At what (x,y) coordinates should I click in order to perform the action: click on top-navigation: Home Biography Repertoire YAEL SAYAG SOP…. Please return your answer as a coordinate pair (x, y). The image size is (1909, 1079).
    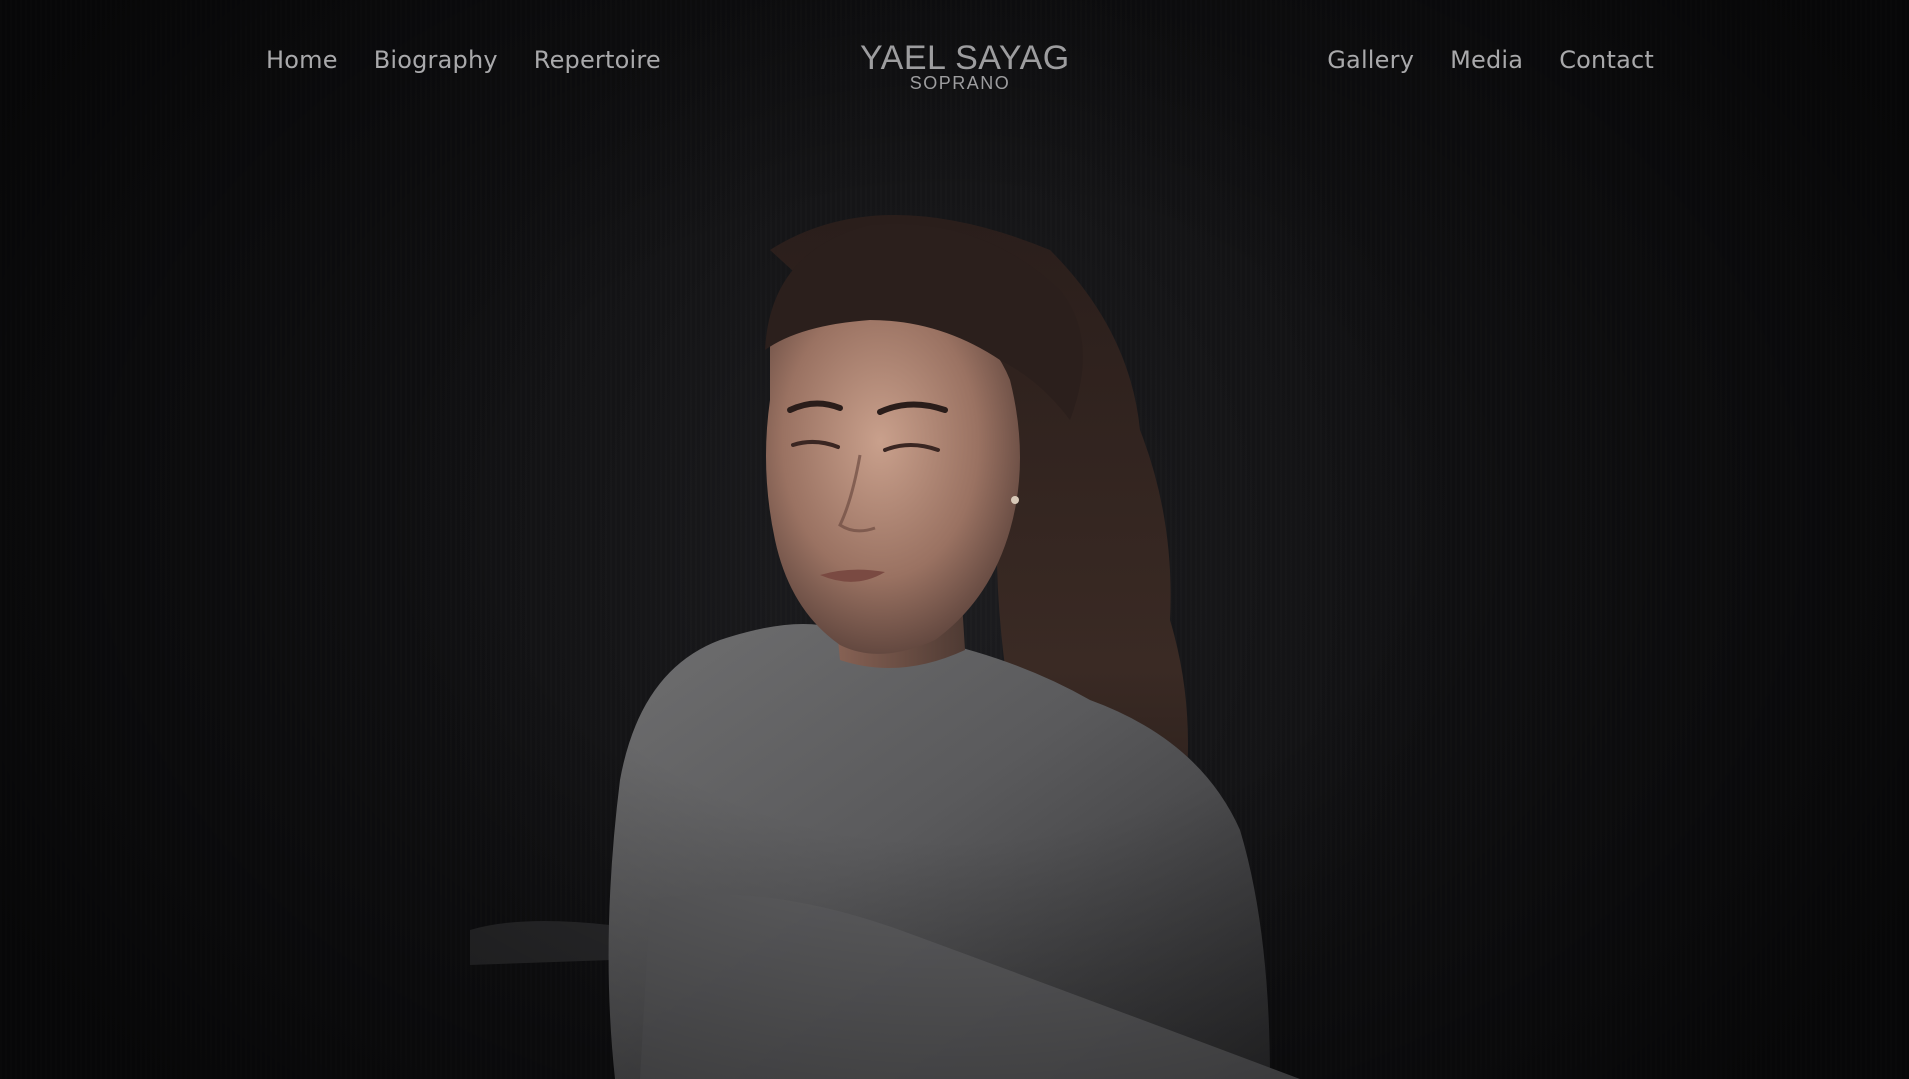
    Looking at the image, I should click on (954, 65).